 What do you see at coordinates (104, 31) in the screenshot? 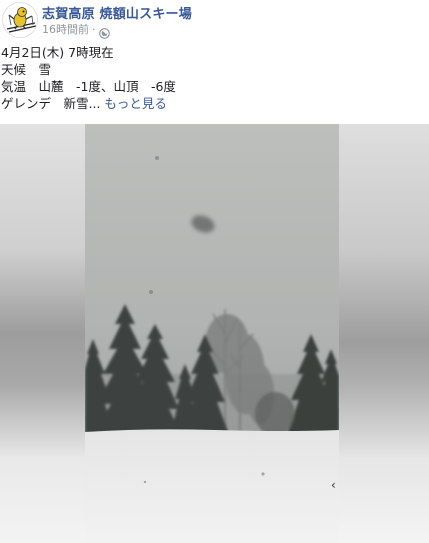
I see `globe-icon` at bounding box center [104, 31].